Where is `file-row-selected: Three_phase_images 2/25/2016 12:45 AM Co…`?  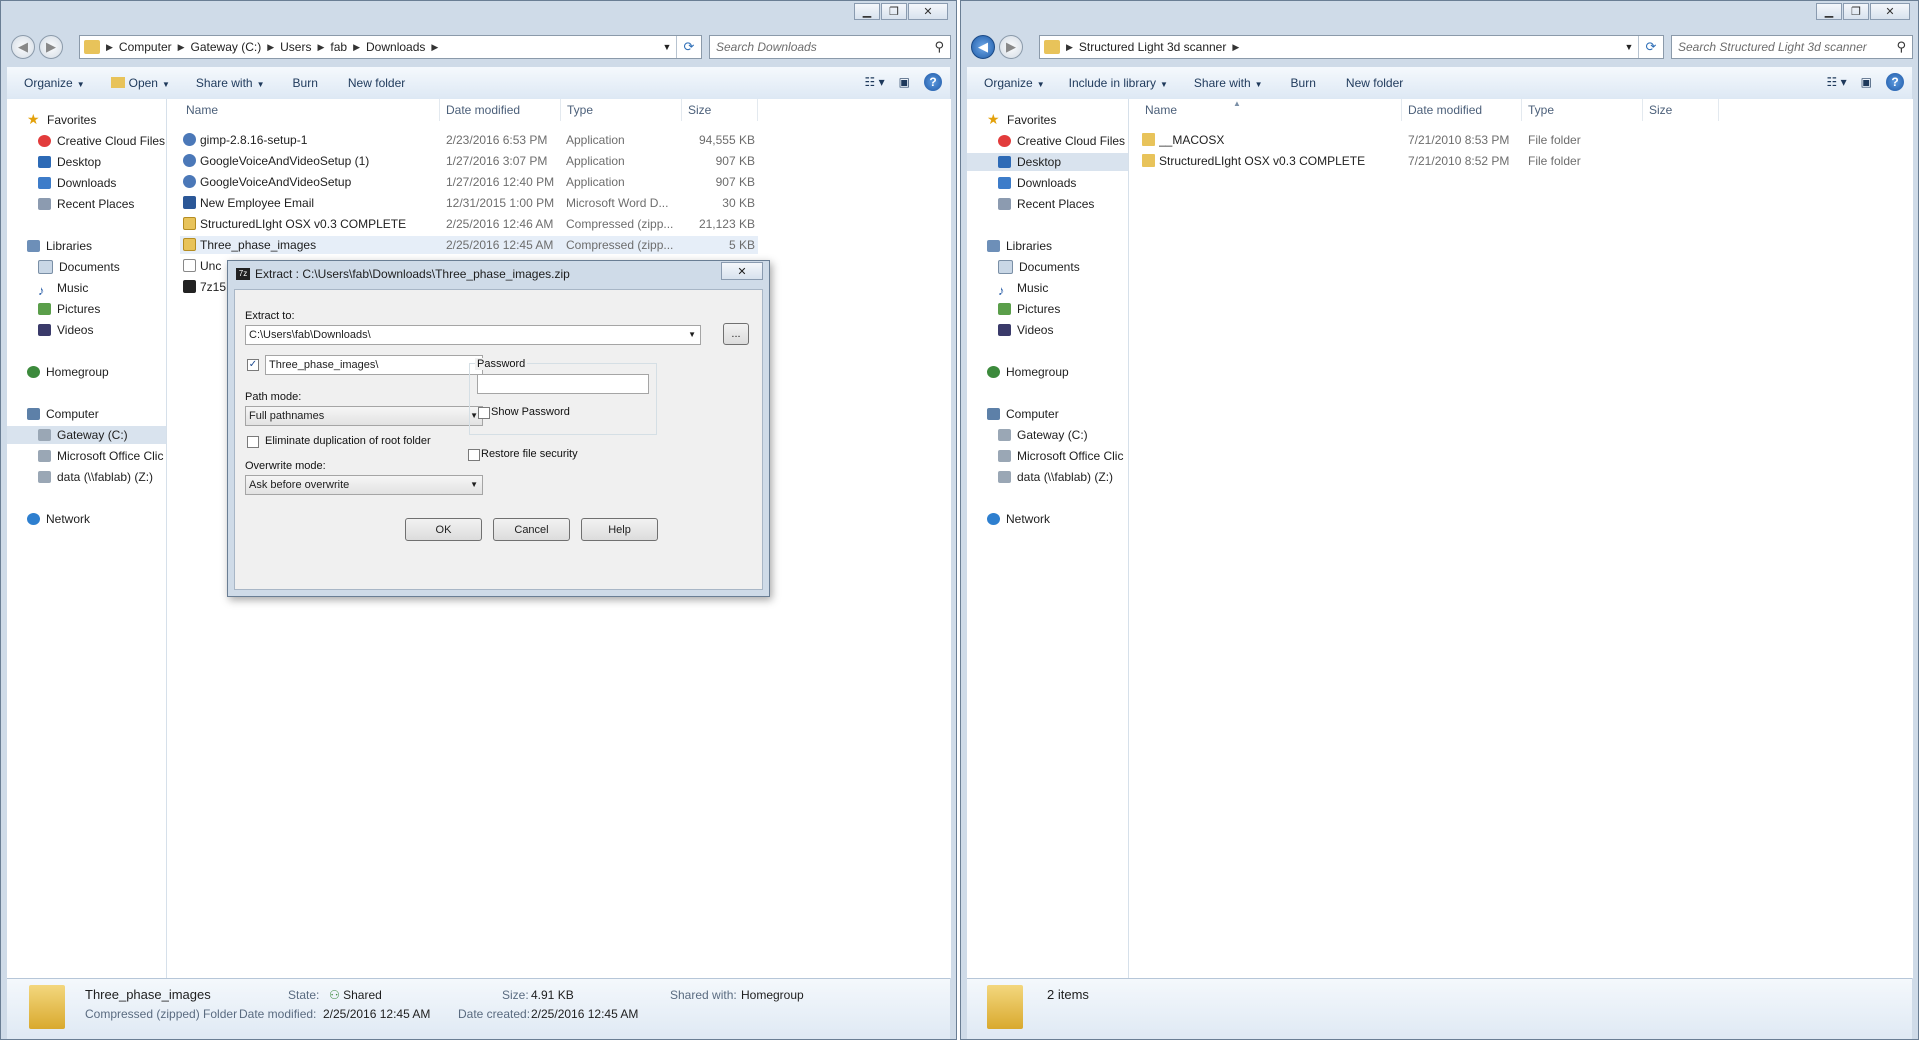 file-row-selected: Three_phase_images 2/25/2016 12:45 AM Co… is located at coordinates (469, 245).